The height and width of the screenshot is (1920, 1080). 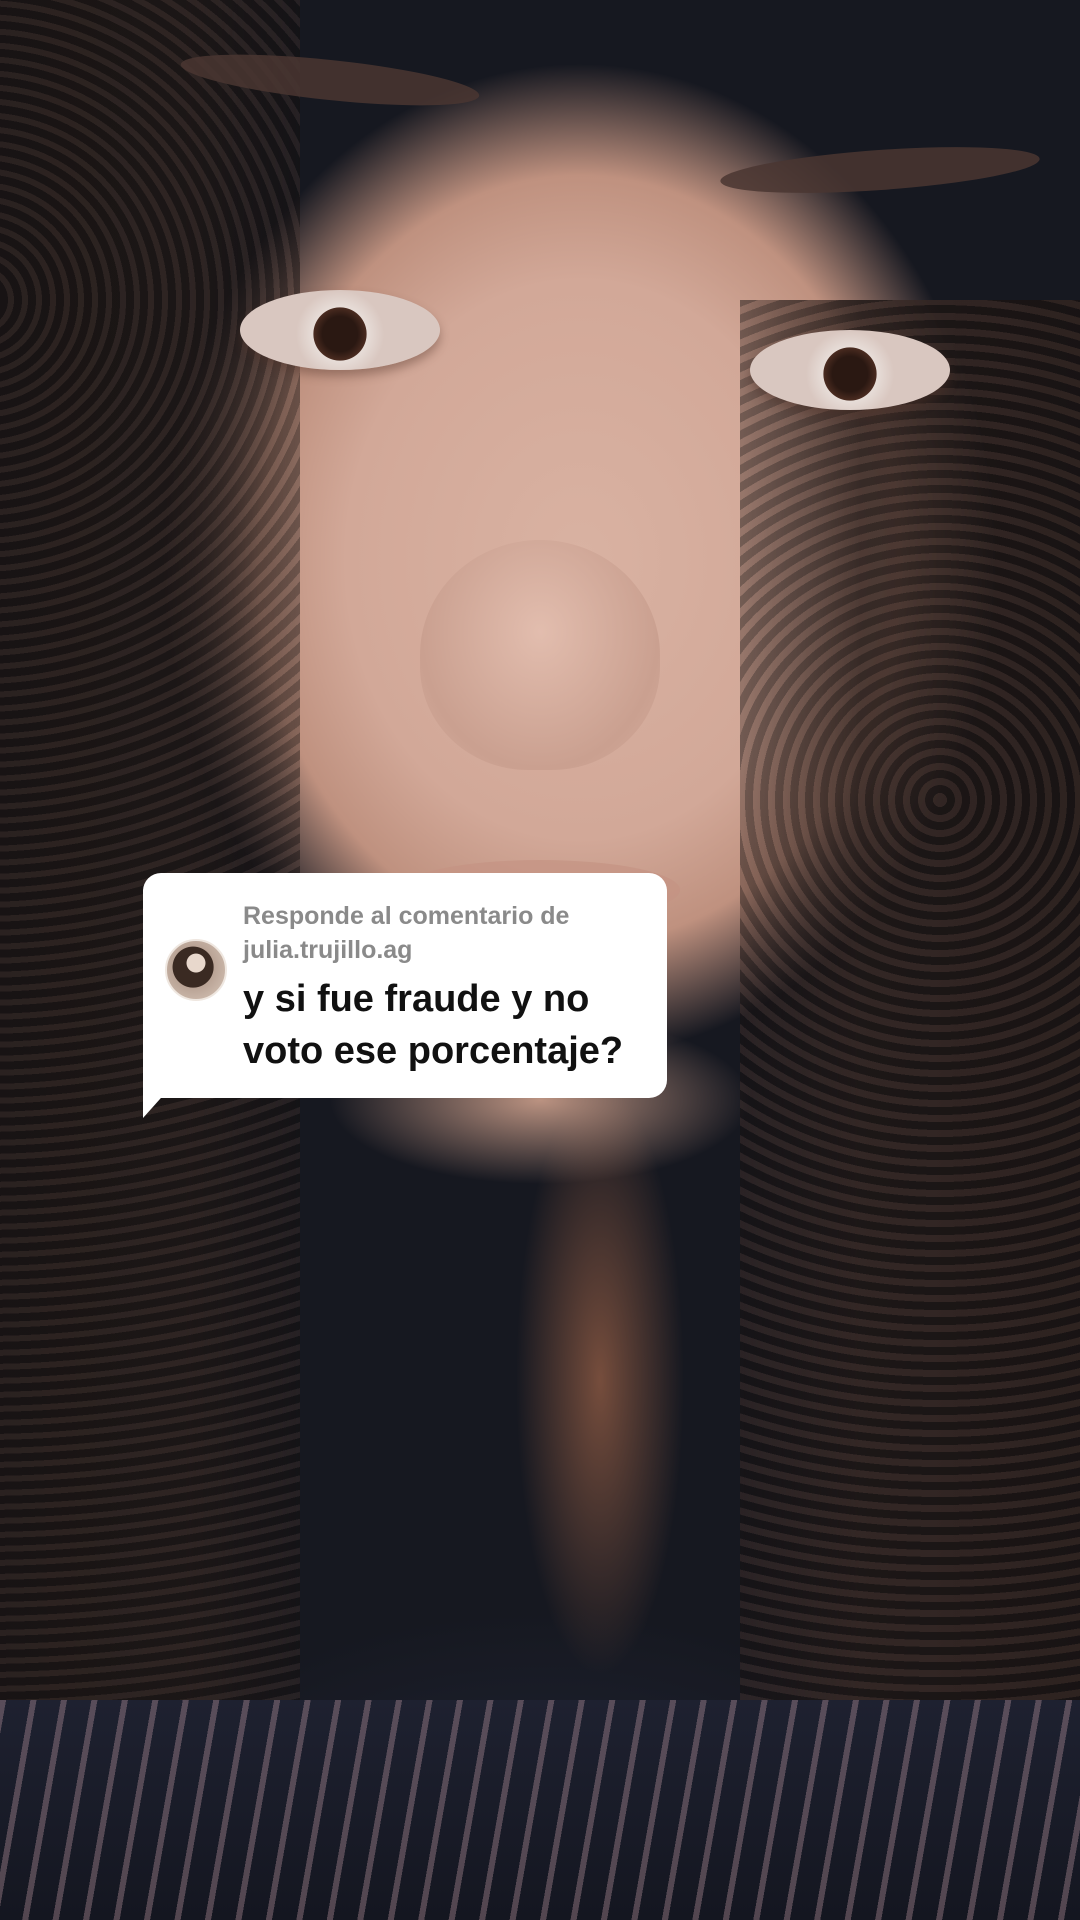 I want to click on reply-header-label: Responde al comentario de, so click(x=406, y=916).